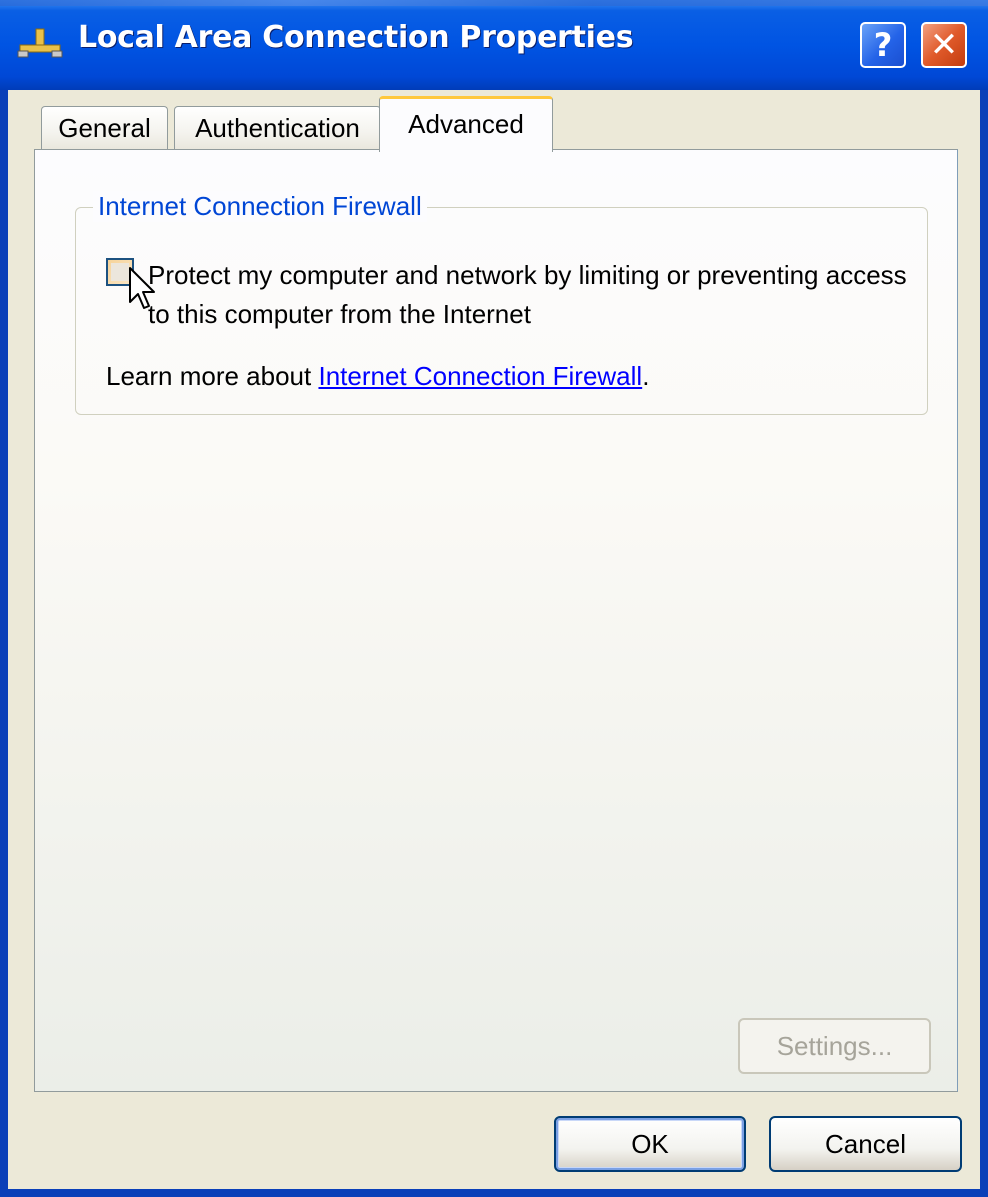  Describe the element at coordinates (466, 124) in the screenshot. I see `tab-advanced: Advanced` at that location.